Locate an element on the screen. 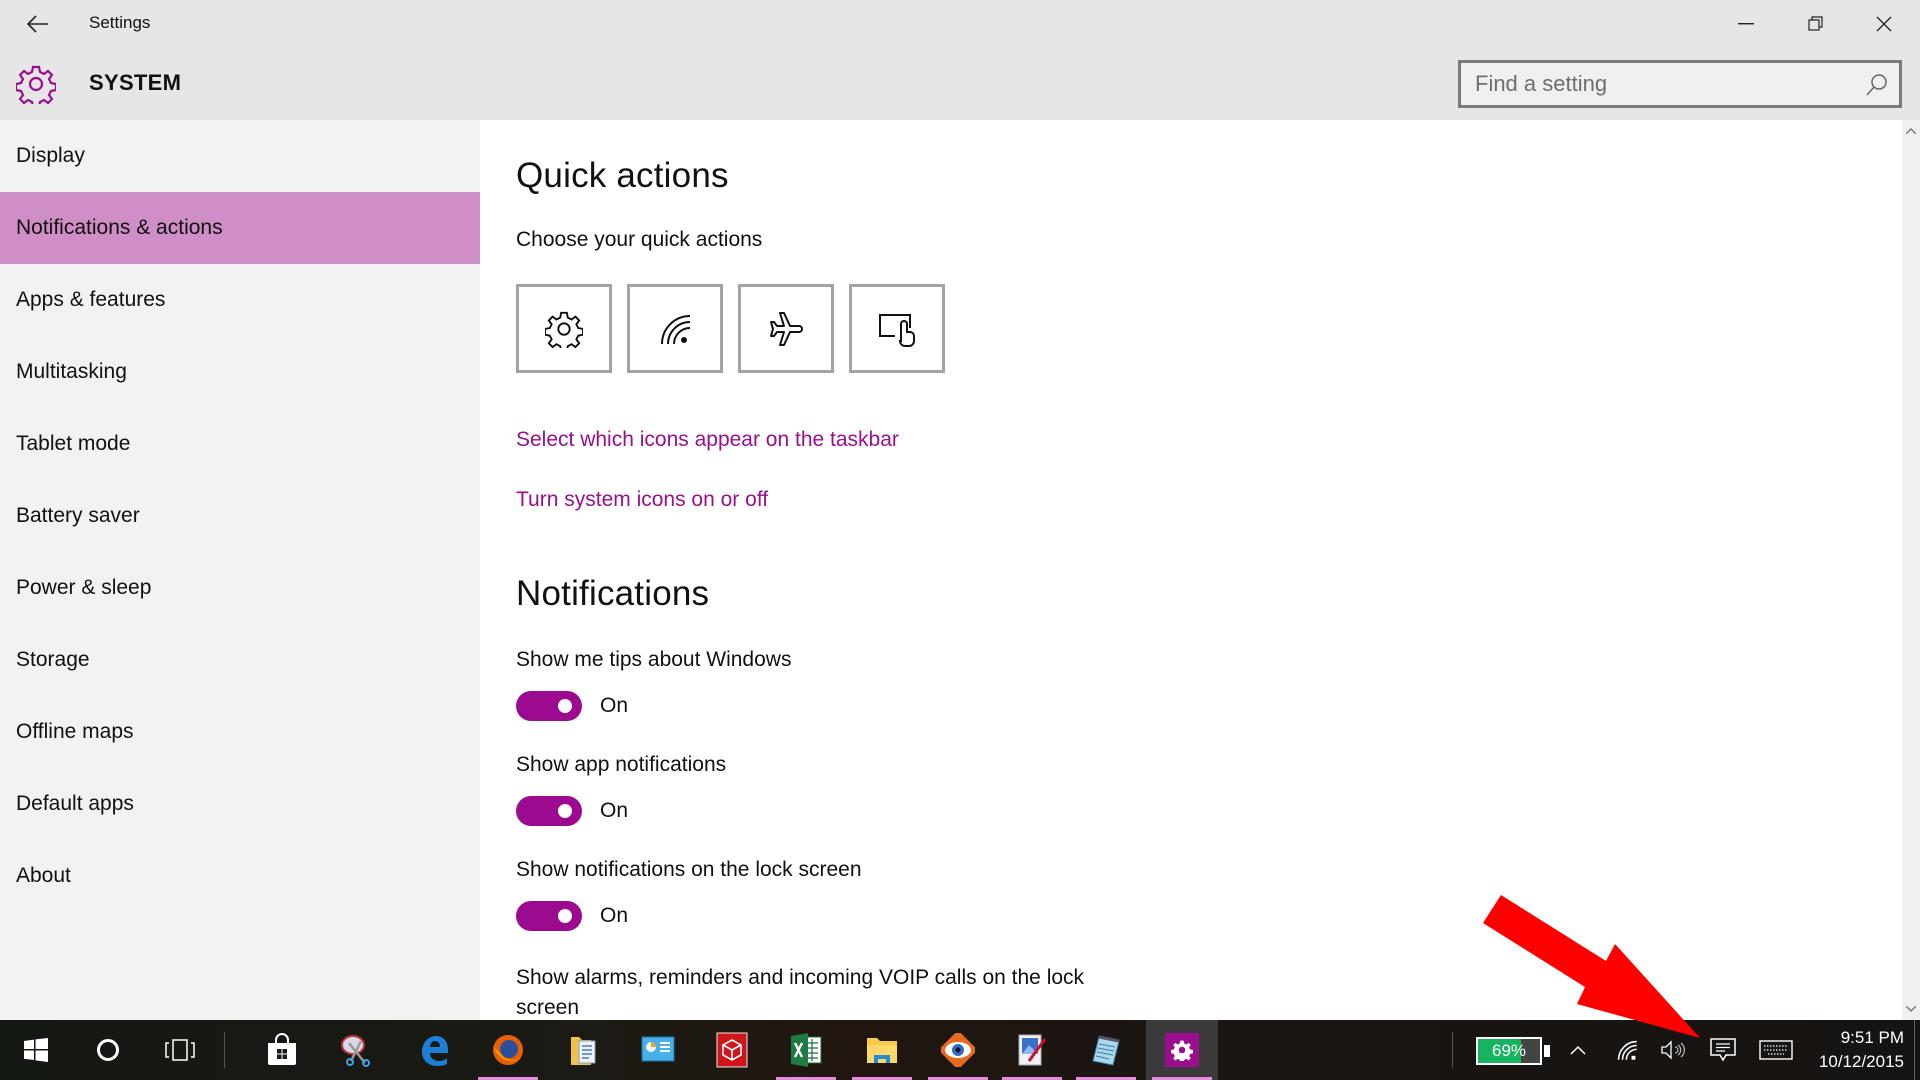 Image resolution: width=1920 pixels, height=1080 pixels. setting-row-tips: On is located at coordinates (572, 706).